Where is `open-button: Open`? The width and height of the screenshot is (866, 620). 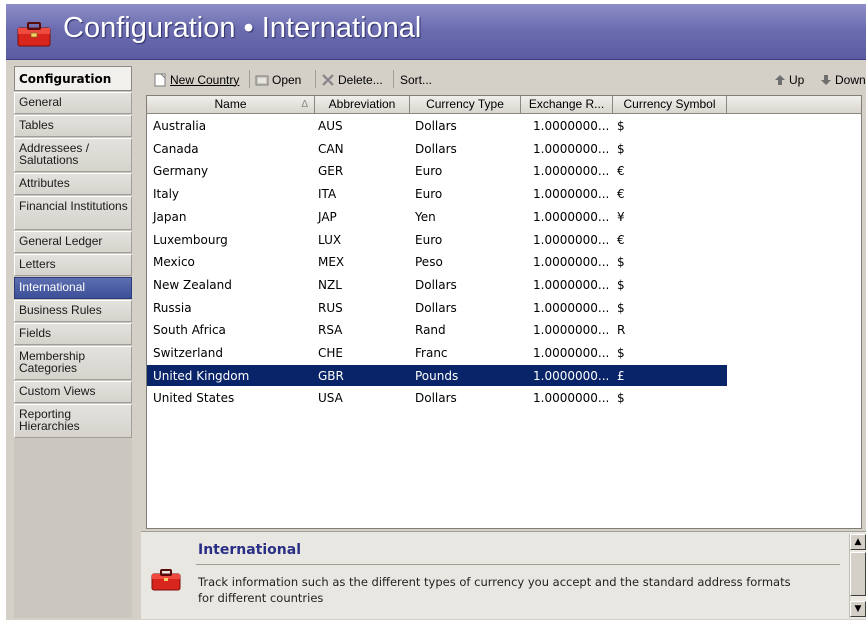
open-button: Open is located at coordinates (278, 79).